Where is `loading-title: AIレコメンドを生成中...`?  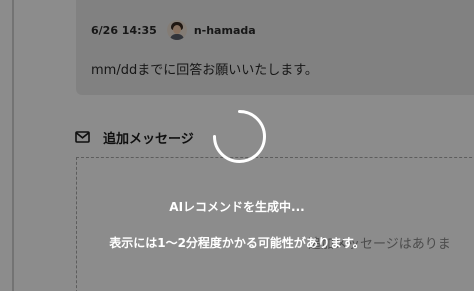 loading-title: AIレコメンドを生成中... is located at coordinates (237, 207).